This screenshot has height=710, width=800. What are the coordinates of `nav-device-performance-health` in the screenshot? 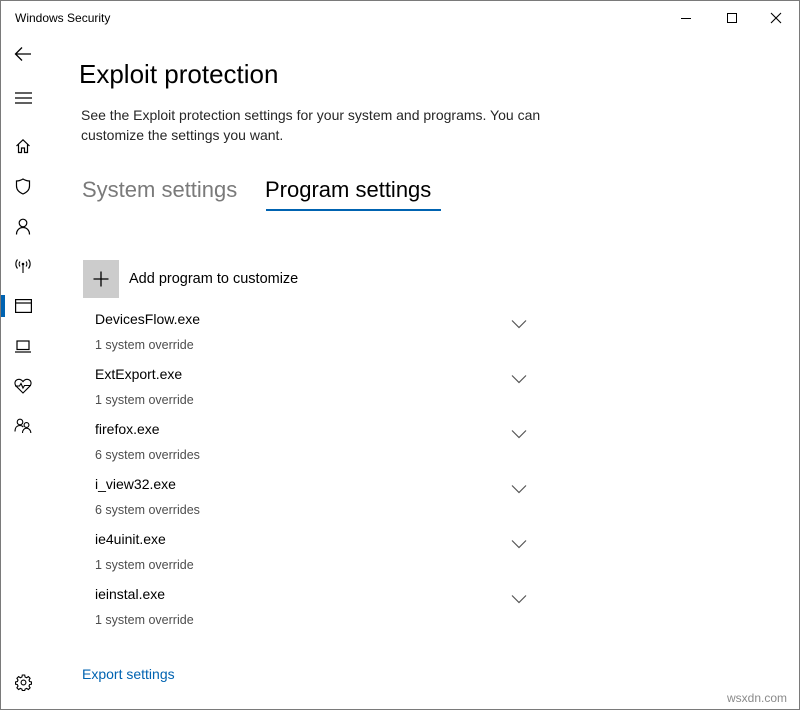 It's located at (23, 386).